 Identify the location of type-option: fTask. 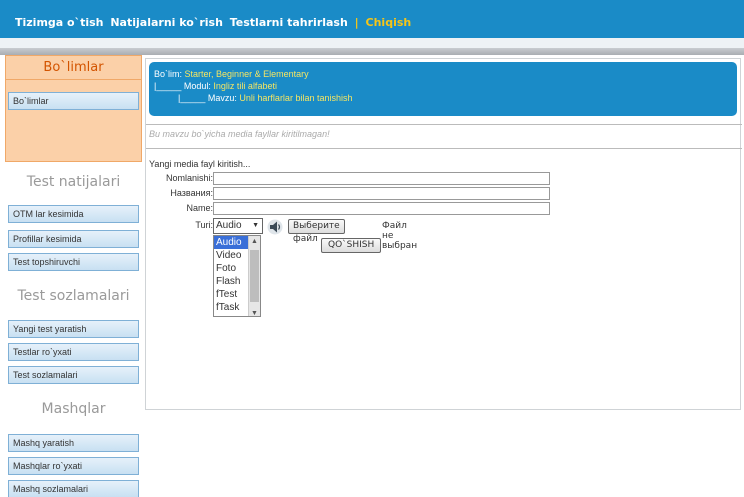
(232, 307).